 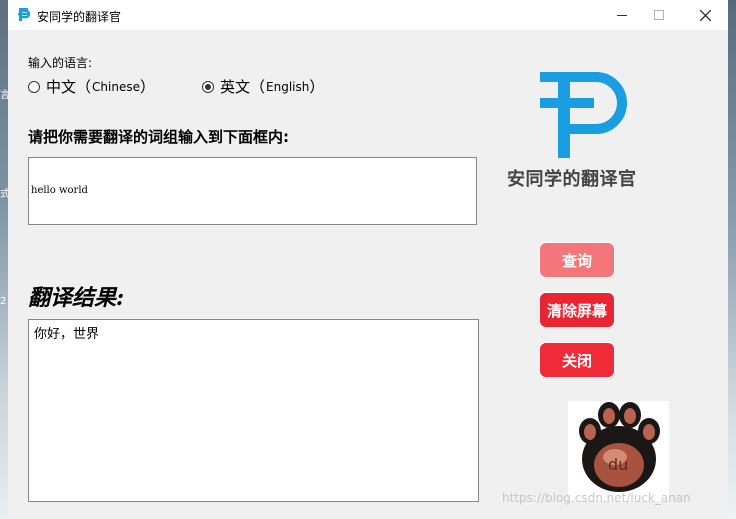 I want to click on desktop-background-left: 言 式 2, so click(x=4, y=259).